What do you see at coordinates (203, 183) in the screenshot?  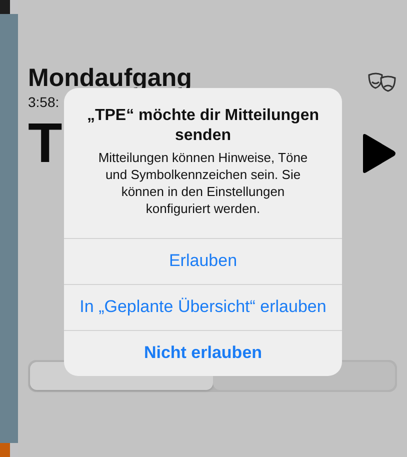 I see `alert-message: Mitteilungen können Hinweise, Töne und Symbolkennzeichen sein. Sie können in den Einstellungen konfiguriert werden.` at bounding box center [203, 183].